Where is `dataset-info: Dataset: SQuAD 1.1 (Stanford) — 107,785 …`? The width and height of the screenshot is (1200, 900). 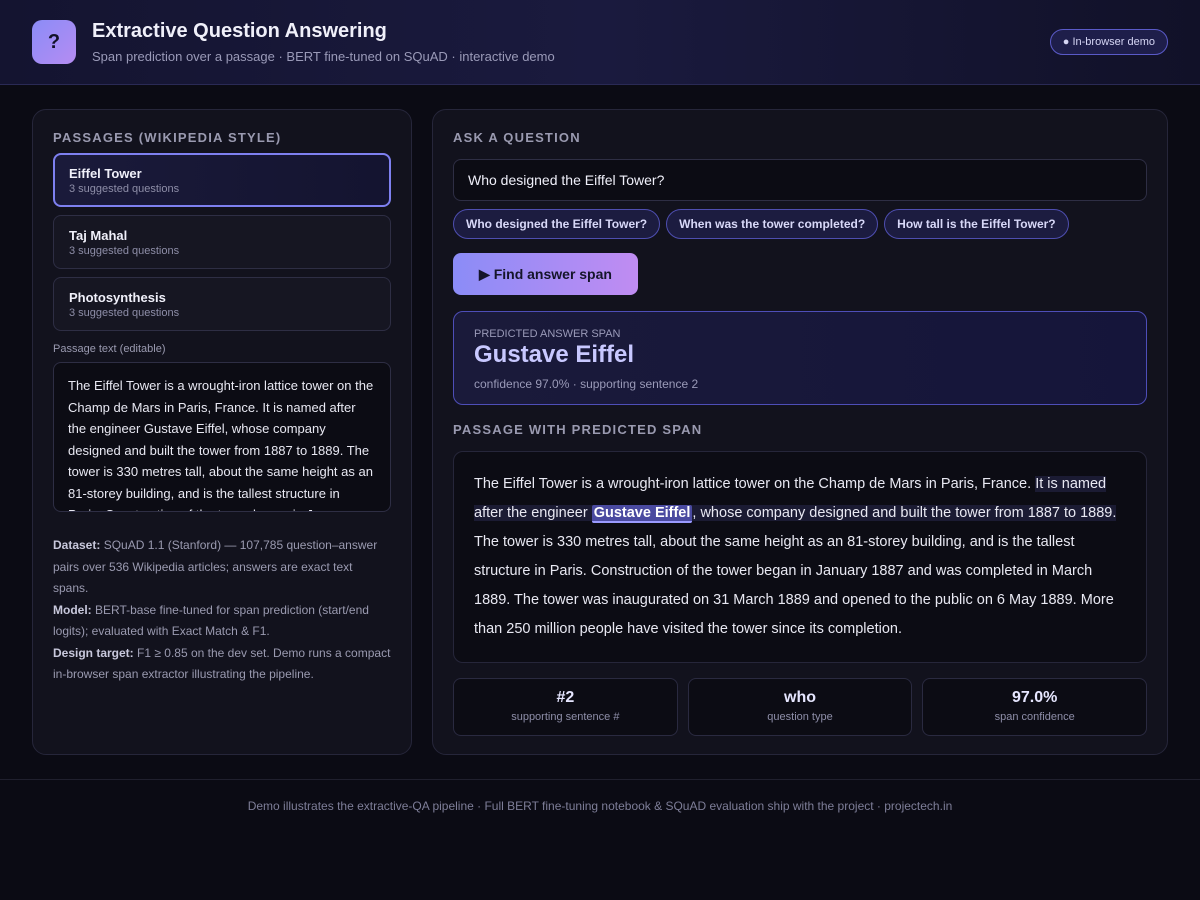
dataset-info: Dataset: SQuAD 1.1 (Stanford) — 107,785 … is located at coordinates (222, 567).